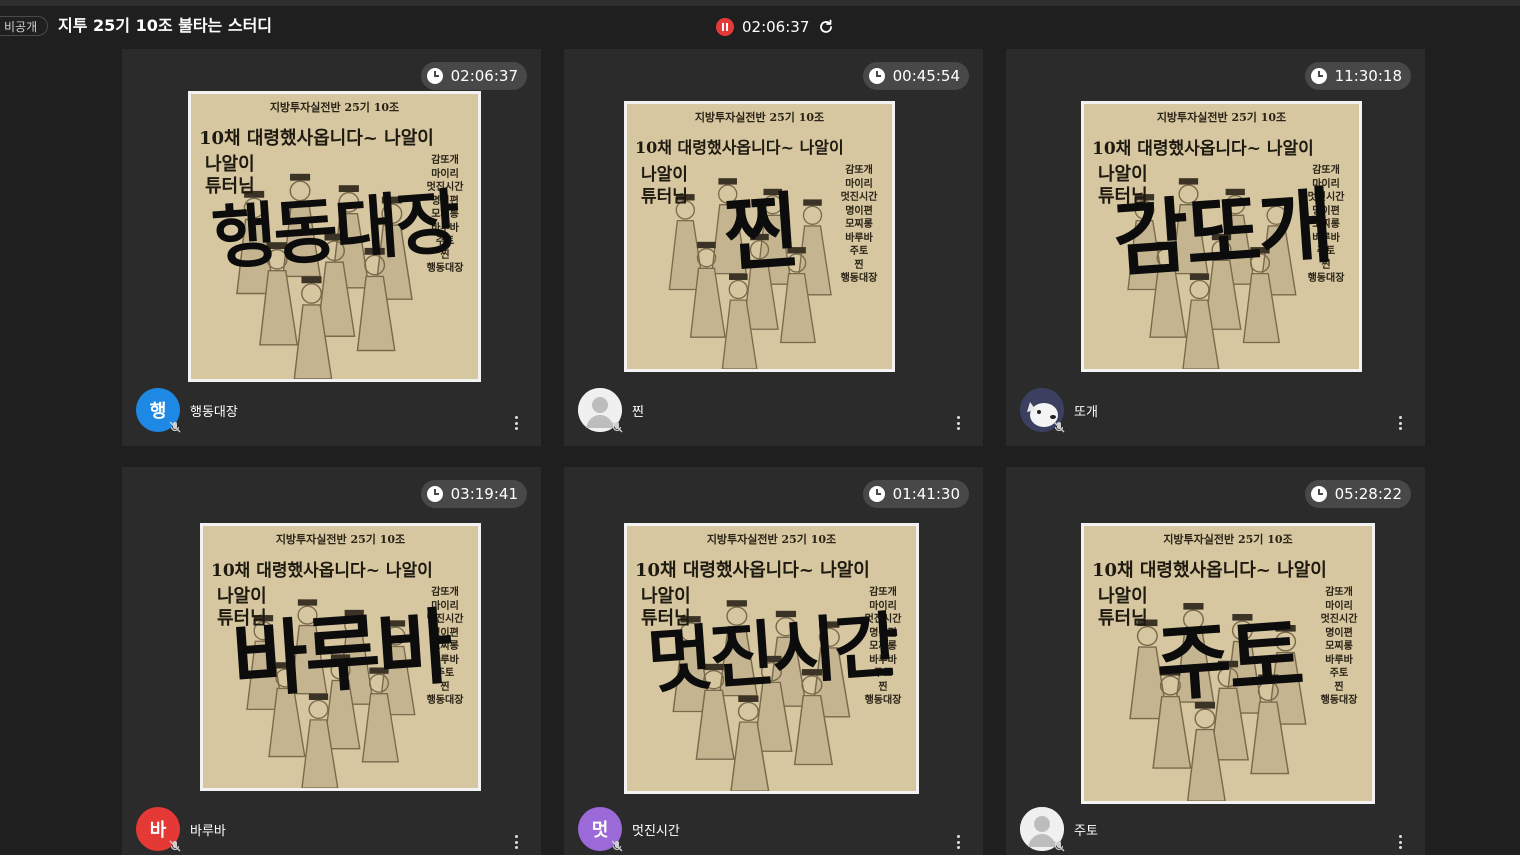 The height and width of the screenshot is (855, 1520). I want to click on avatar: 행, so click(158, 410).